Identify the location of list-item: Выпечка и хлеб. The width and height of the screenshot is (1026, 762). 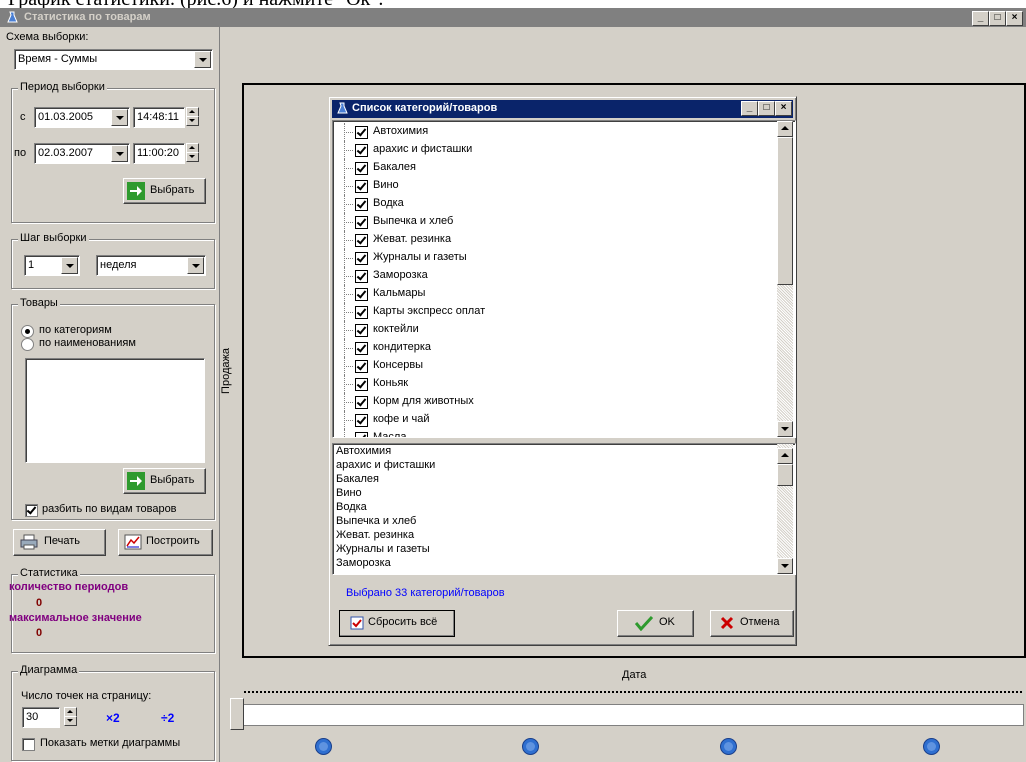
(376, 521).